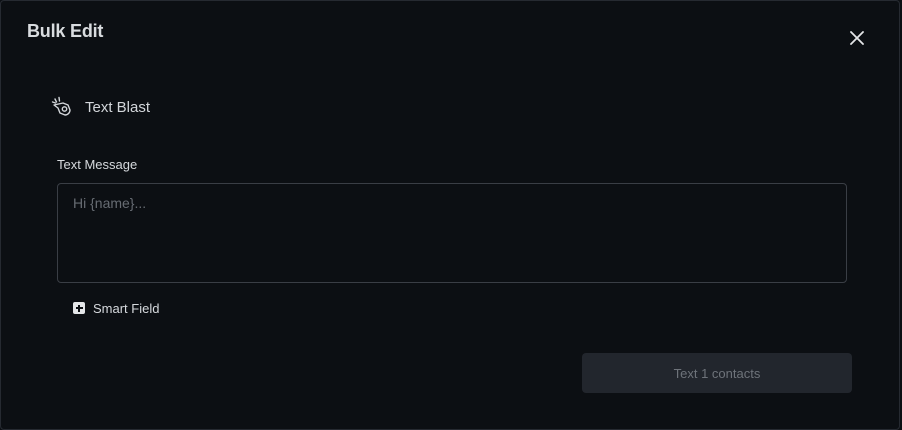 The height and width of the screenshot is (430, 902). I want to click on text-message-label: Text Message, so click(97, 164).